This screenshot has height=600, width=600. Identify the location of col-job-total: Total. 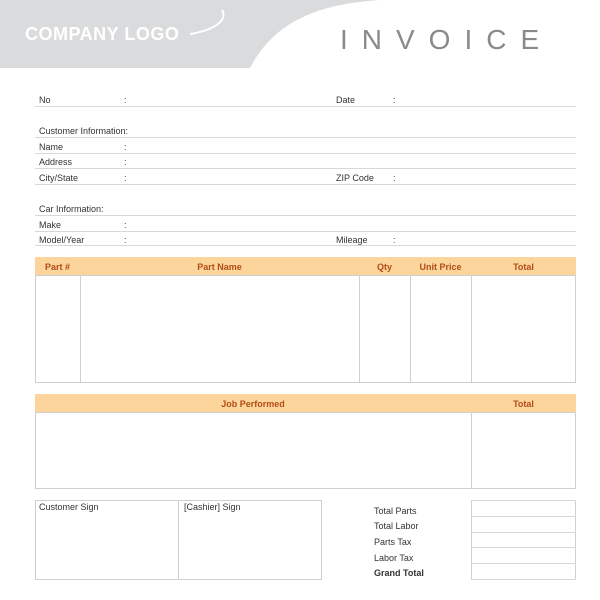
(523, 404).